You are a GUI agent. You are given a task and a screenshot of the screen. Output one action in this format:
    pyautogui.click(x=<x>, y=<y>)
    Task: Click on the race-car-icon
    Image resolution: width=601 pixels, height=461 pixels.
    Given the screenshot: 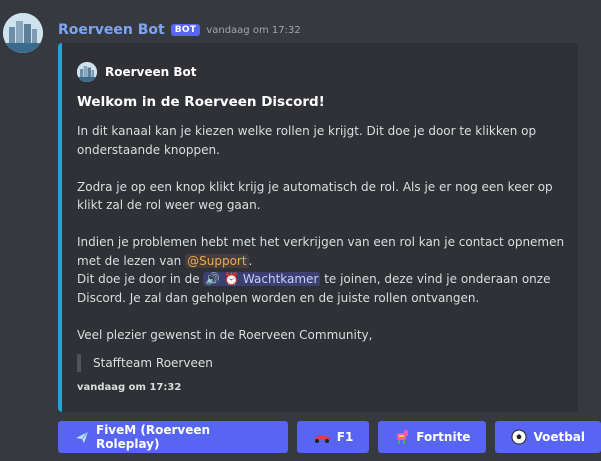 What is the action you would take?
    pyautogui.click(x=322, y=437)
    